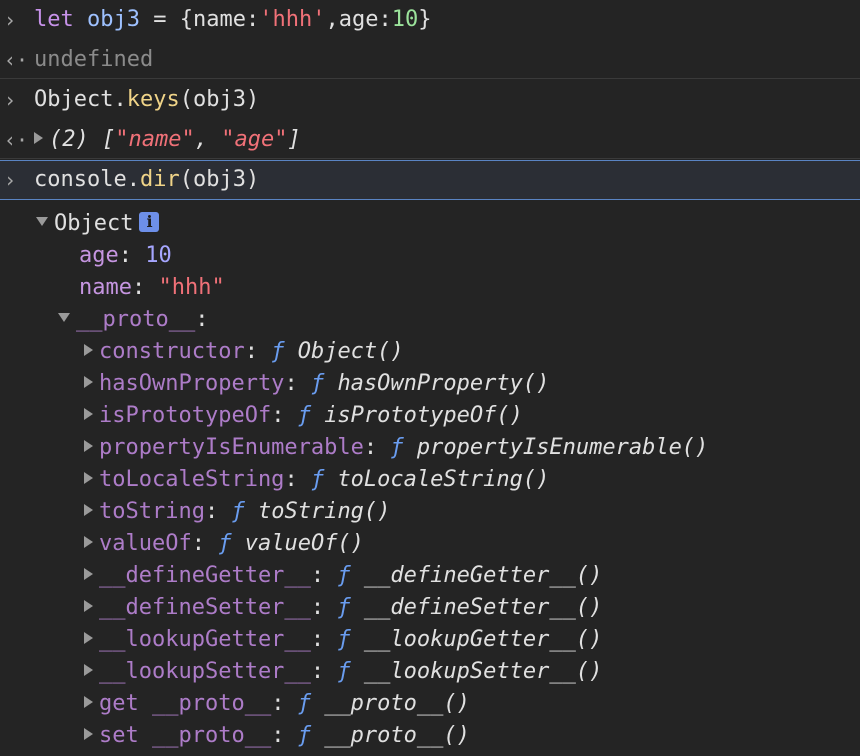  What do you see at coordinates (430, 288) in the screenshot?
I see `tree-prop-row: name: "hhh"` at bounding box center [430, 288].